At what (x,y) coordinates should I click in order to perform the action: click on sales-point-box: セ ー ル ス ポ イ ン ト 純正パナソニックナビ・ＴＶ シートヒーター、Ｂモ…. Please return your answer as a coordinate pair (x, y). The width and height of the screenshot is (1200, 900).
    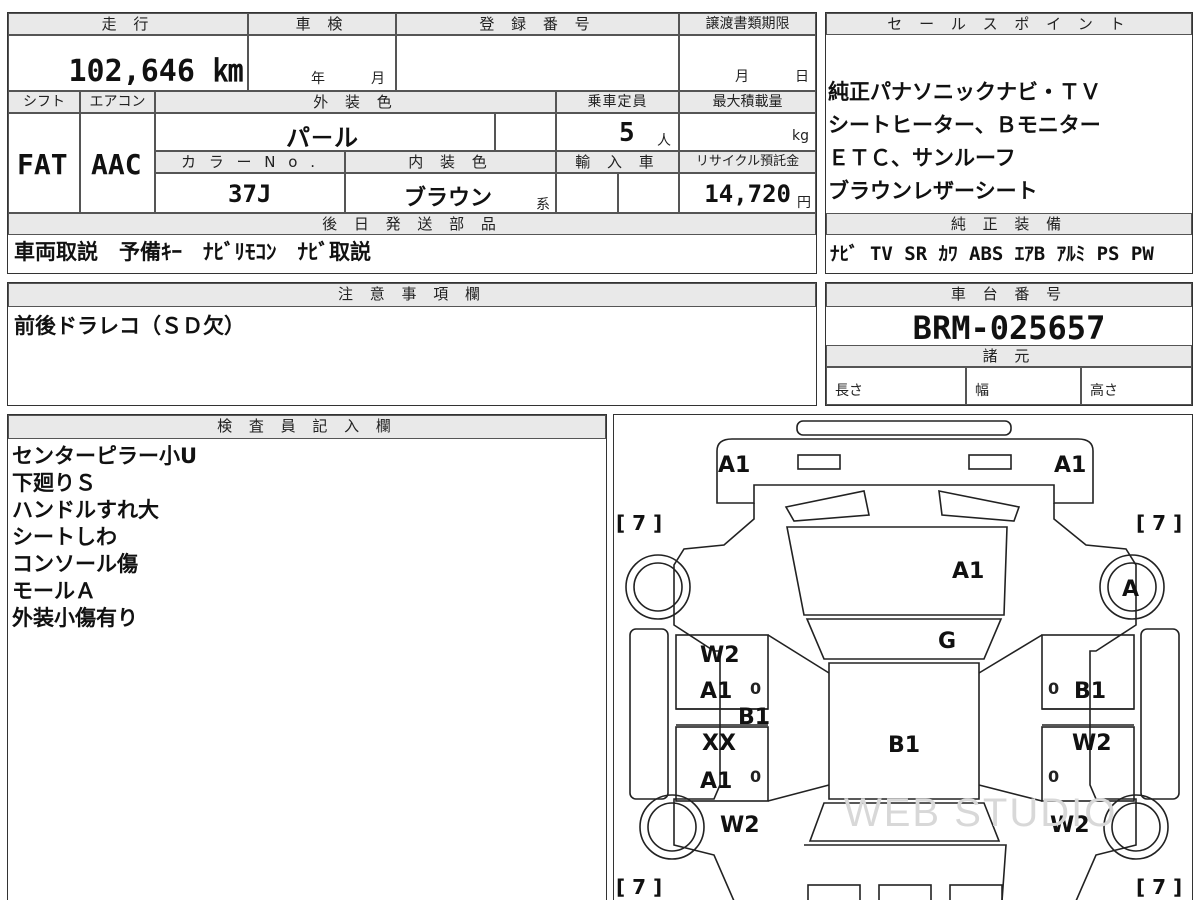
    Looking at the image, I should click on (1009, 143).